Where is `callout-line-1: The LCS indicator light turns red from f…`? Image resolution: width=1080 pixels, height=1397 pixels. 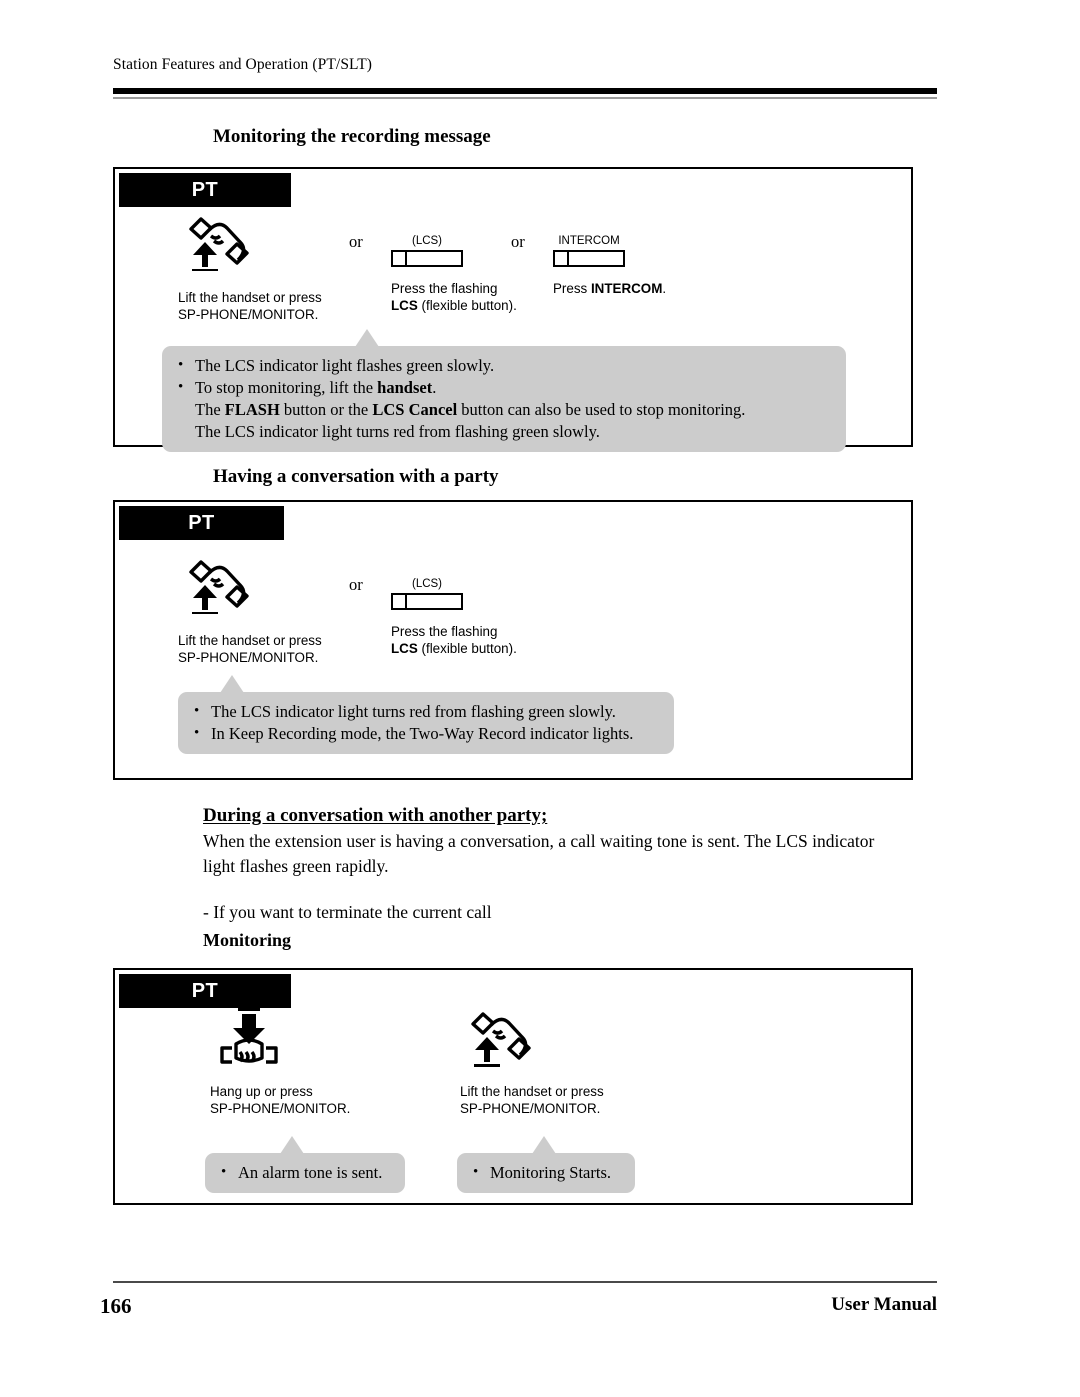
callout-line-1: The LCS indicator light turns red from f… is located at coordinates (426, 711).